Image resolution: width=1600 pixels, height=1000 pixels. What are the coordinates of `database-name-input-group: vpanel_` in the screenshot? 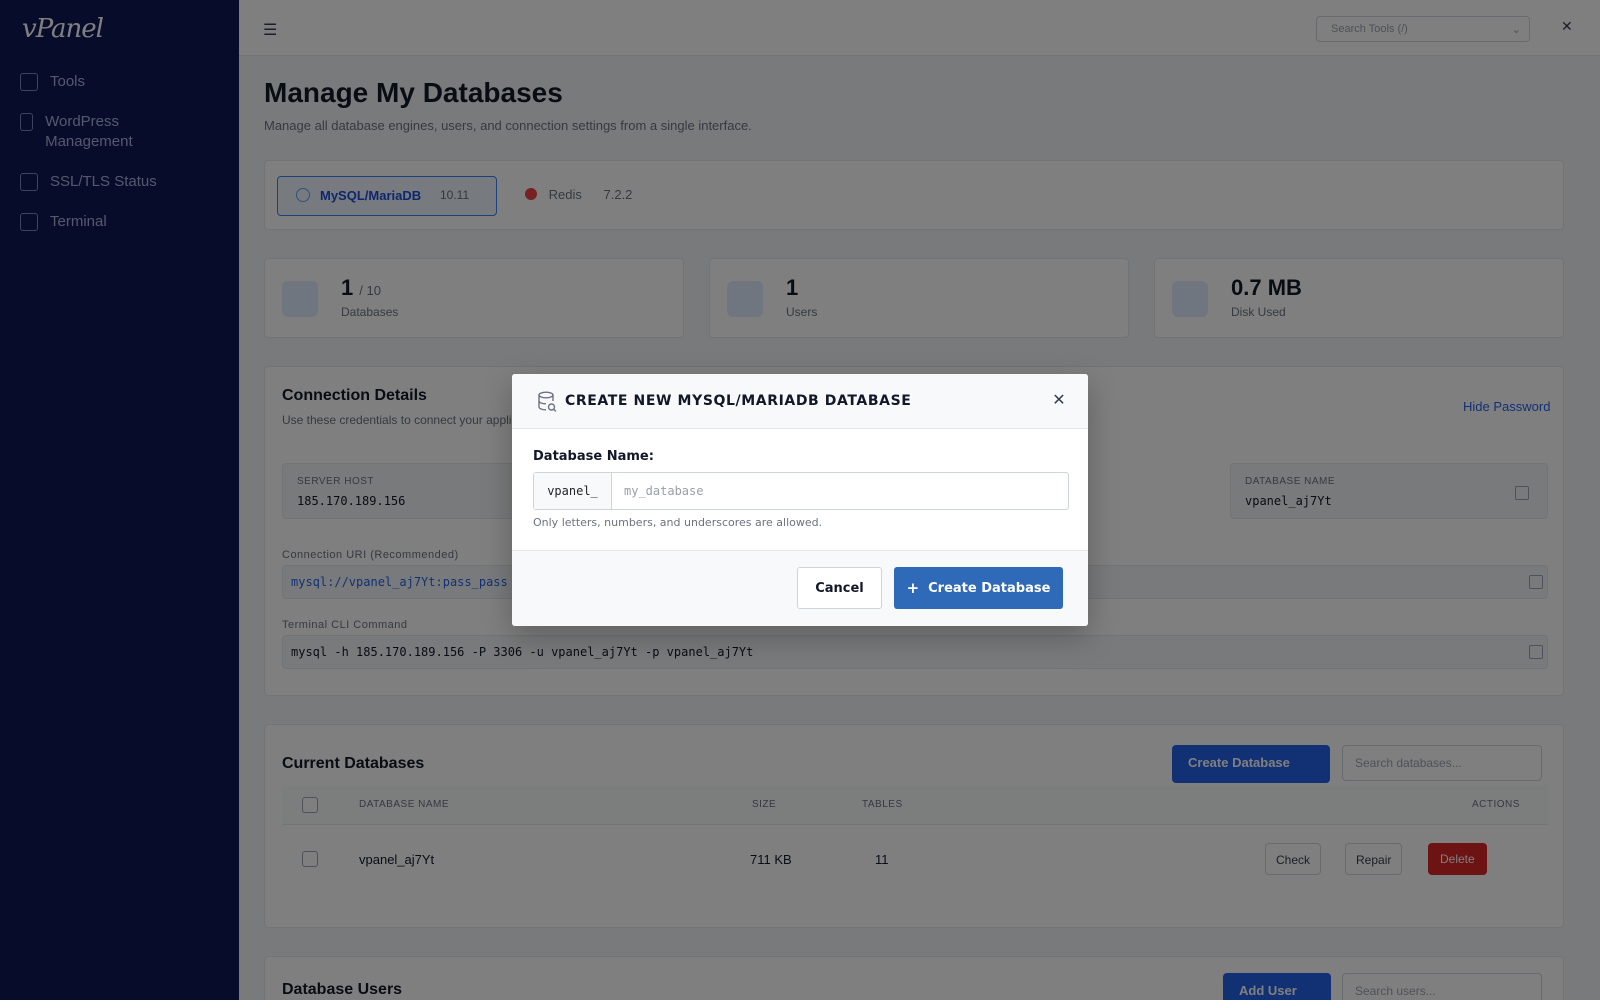 It's located at (801, 491).